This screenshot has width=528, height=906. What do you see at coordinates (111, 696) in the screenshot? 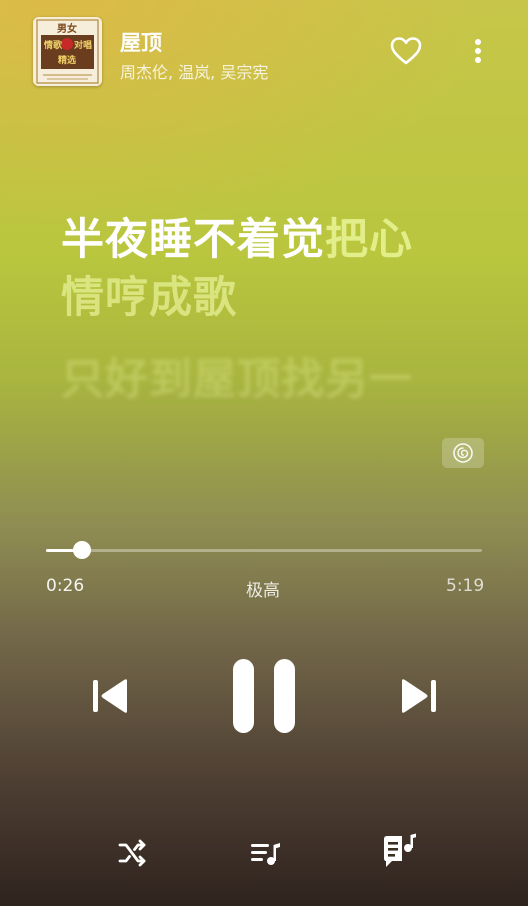
I see `skip-previous-icon` at bounding box center [111, 696].